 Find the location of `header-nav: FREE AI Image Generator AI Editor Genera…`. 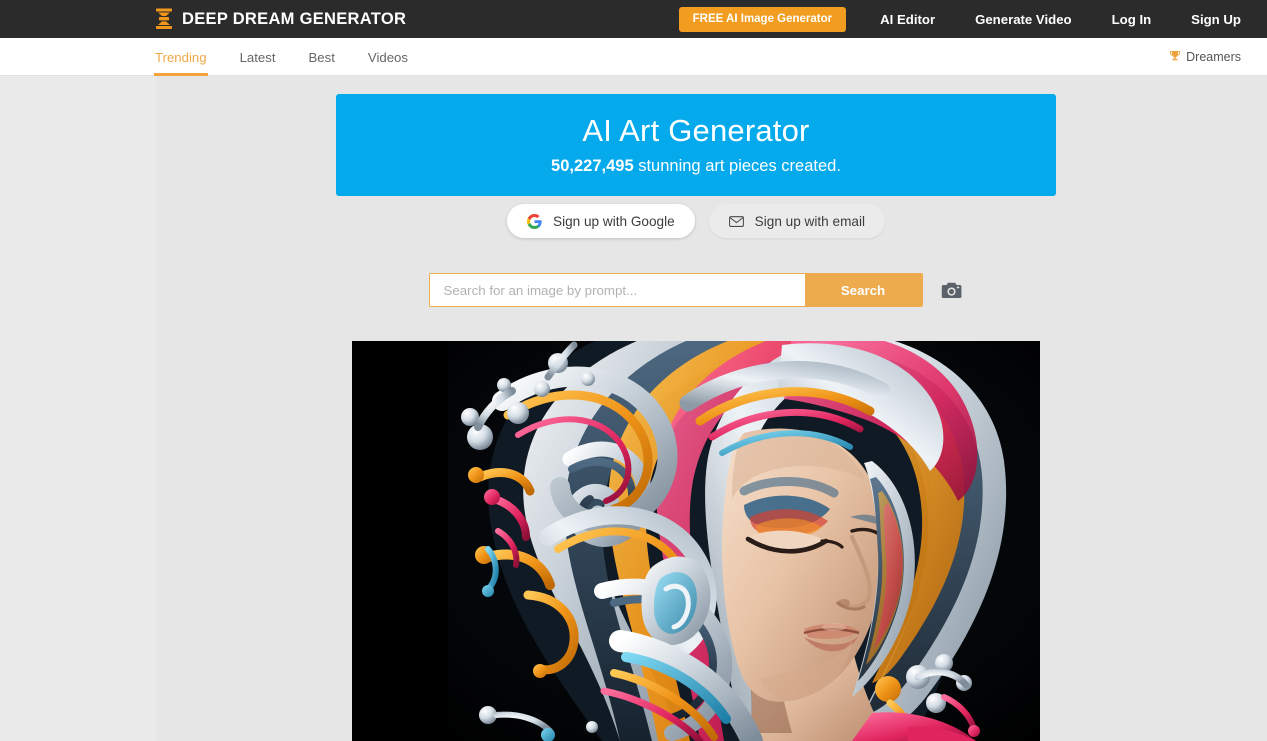

header-nav: FREE AI Image Generator AI Editor Genera… is located at coordinates (972, 19).